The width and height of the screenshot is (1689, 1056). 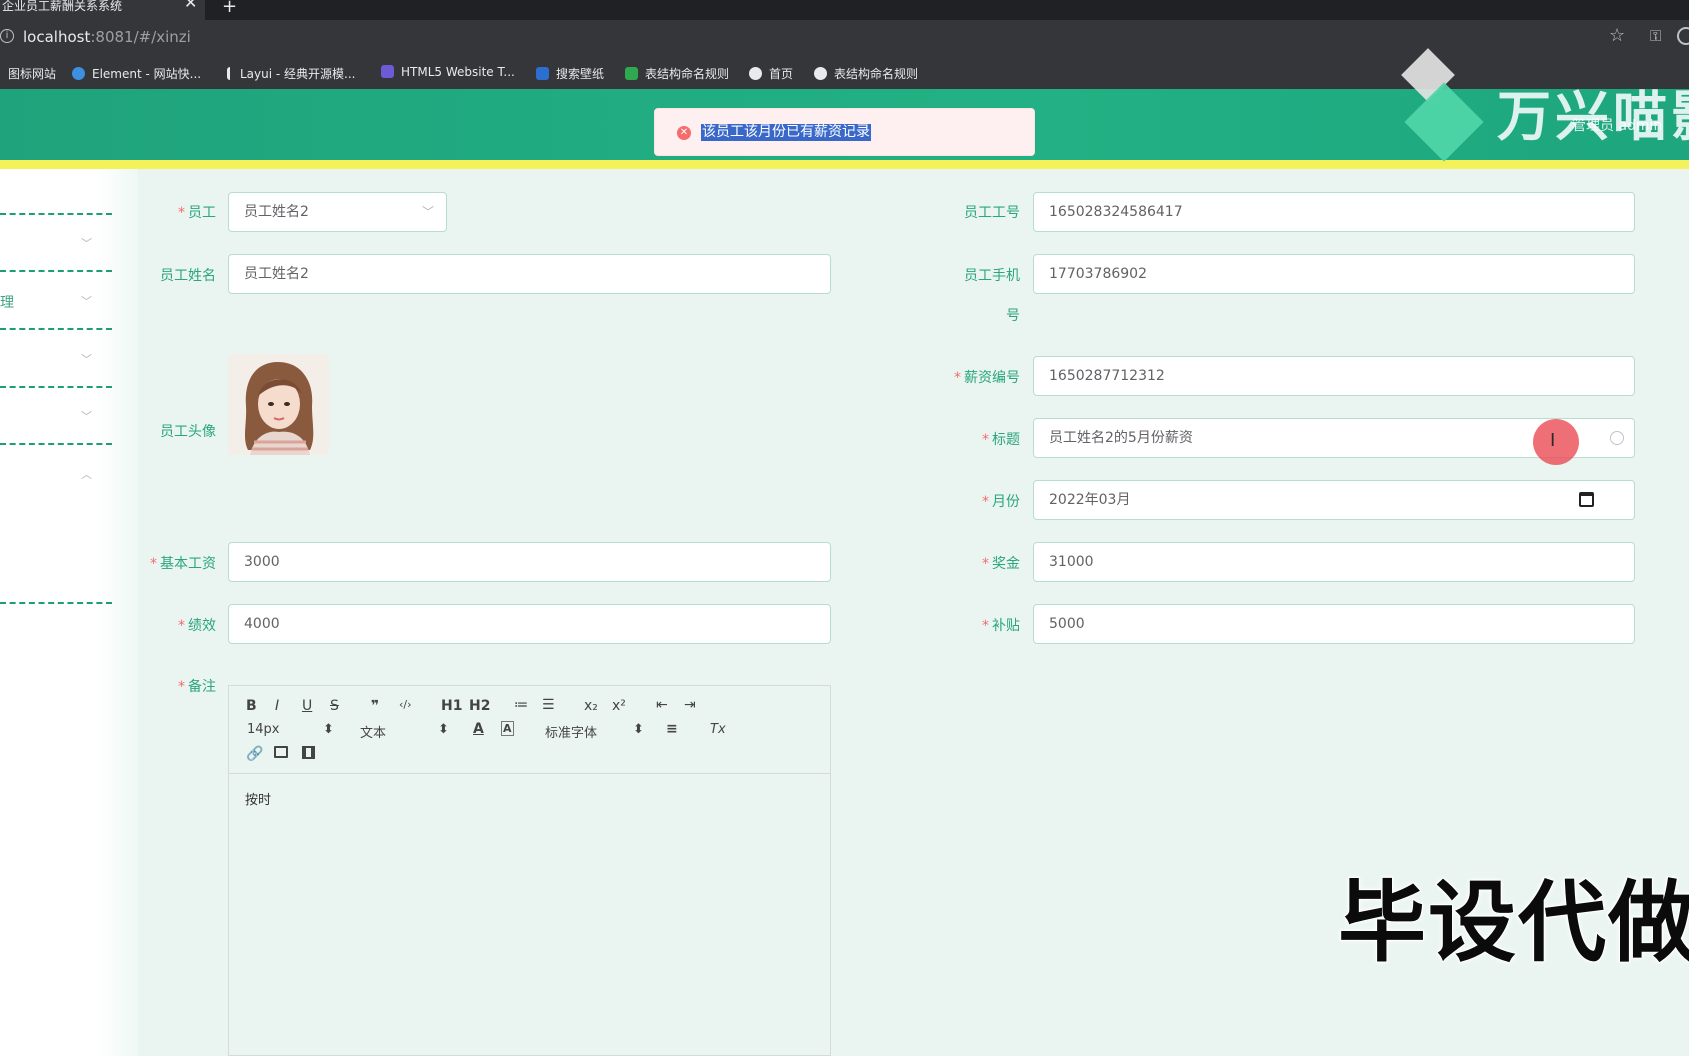 What do you see at coordinates (375, 706) in the screenshot?
I see `quote-button: ❞` at bounding box center [375, 706].